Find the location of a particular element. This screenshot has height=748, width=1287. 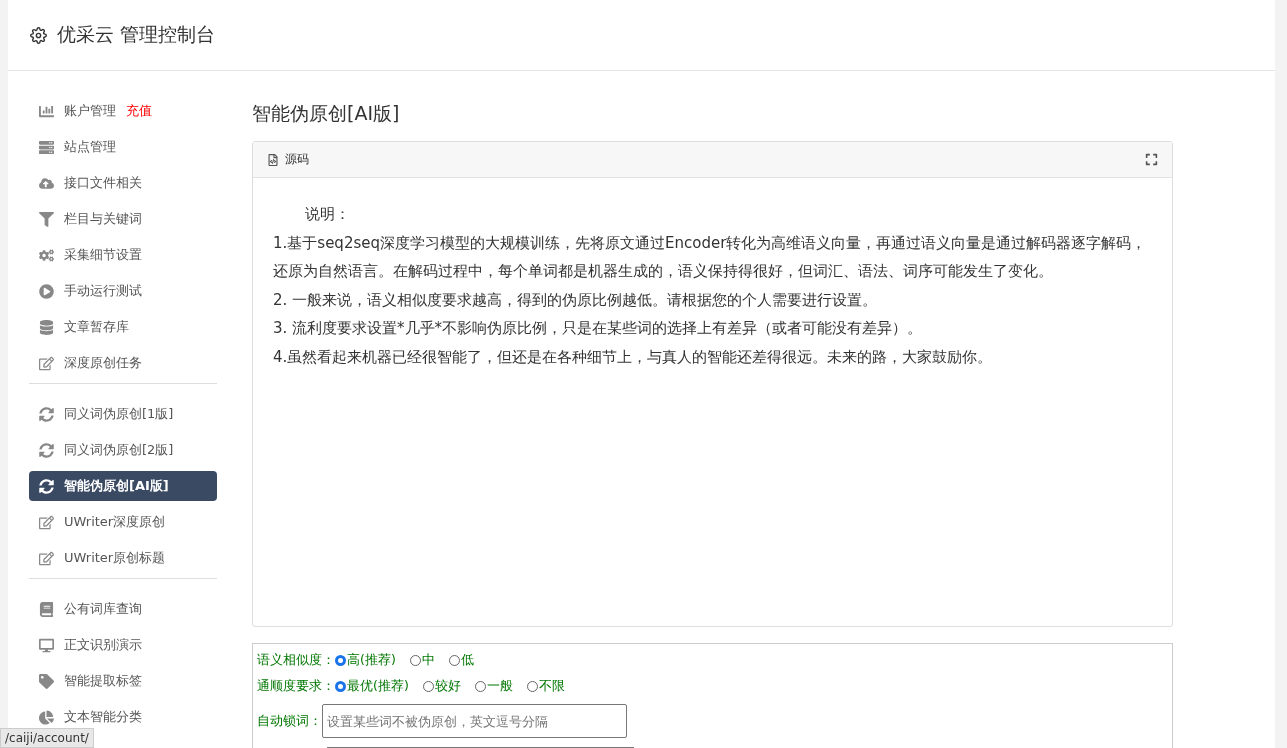

sidebar-item: 文章暂存库 is located at coordinates (123, 327).